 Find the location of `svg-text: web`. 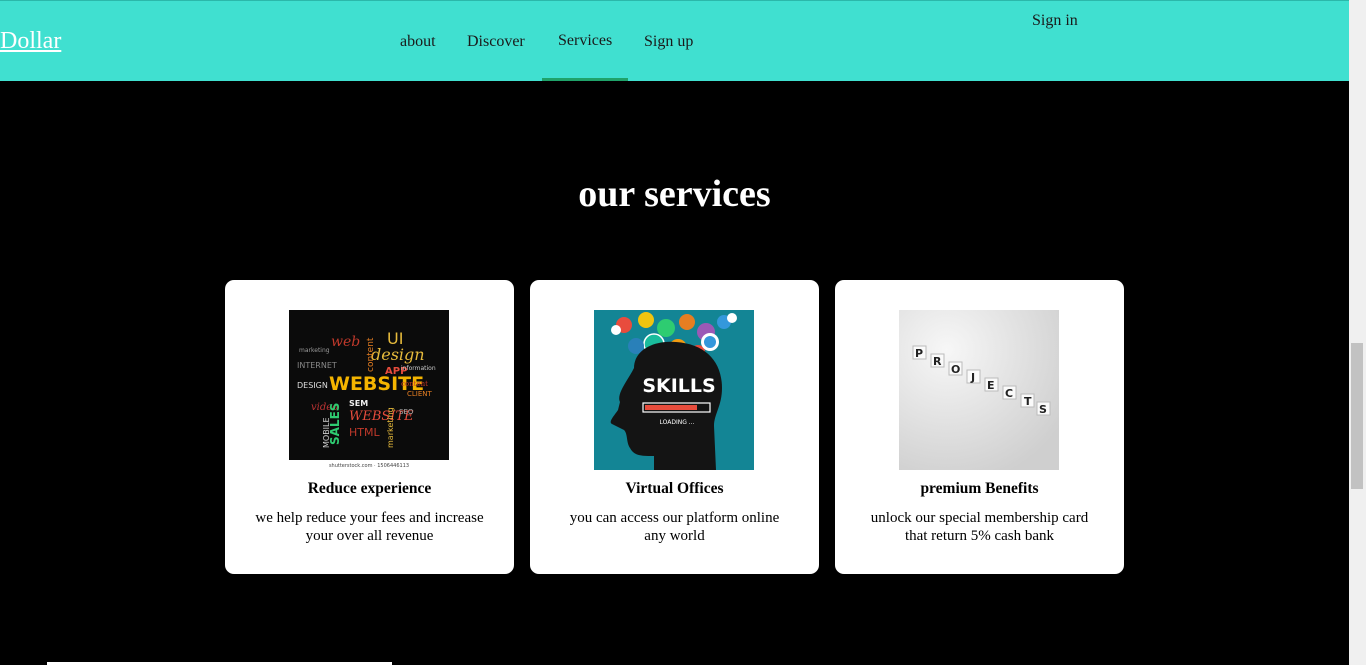

svg-text: web is located at coordinates (345, 342).